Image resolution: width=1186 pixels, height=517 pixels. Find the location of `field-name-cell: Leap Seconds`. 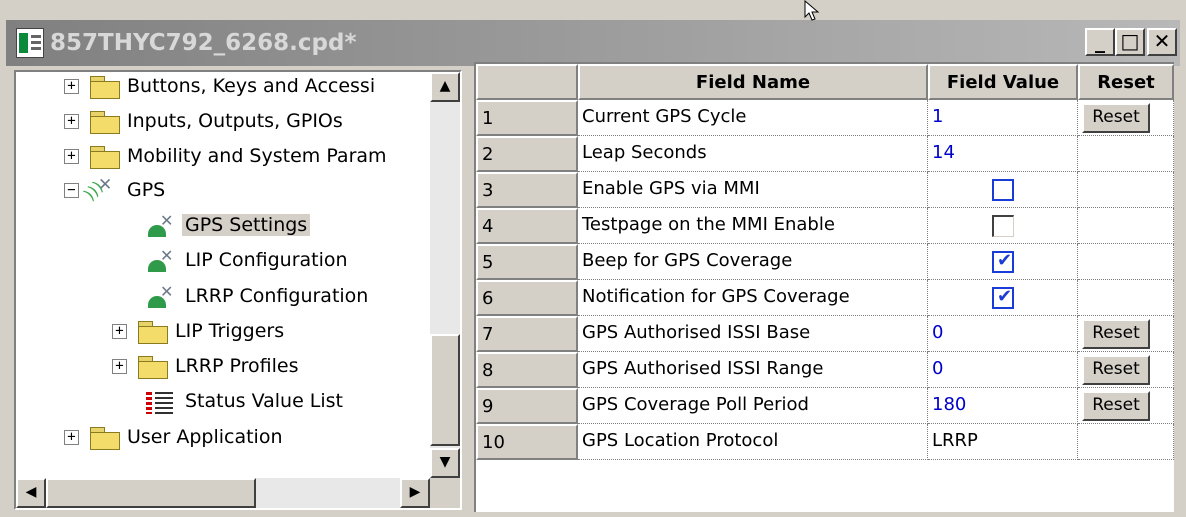

field-name-cell: Leap Seconds is located at coordinates (753, 154).